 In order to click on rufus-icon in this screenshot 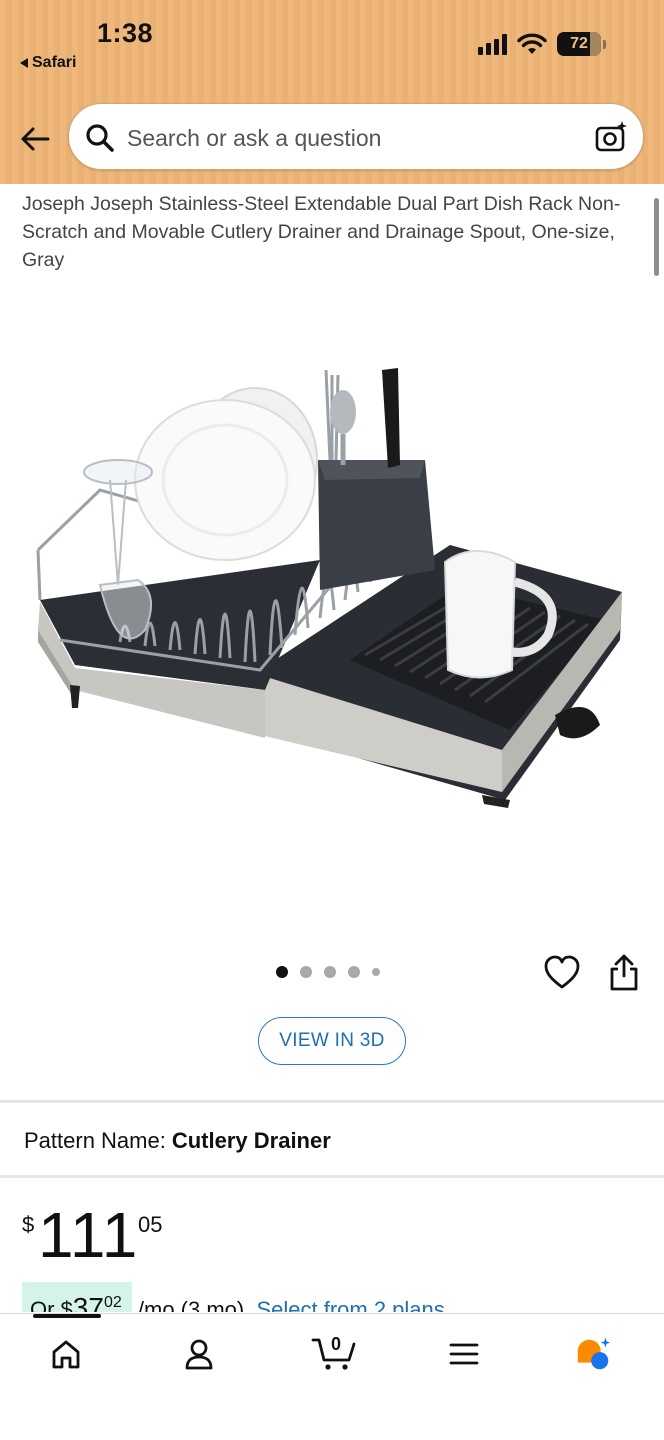, I will do `click(594, 1353)`.